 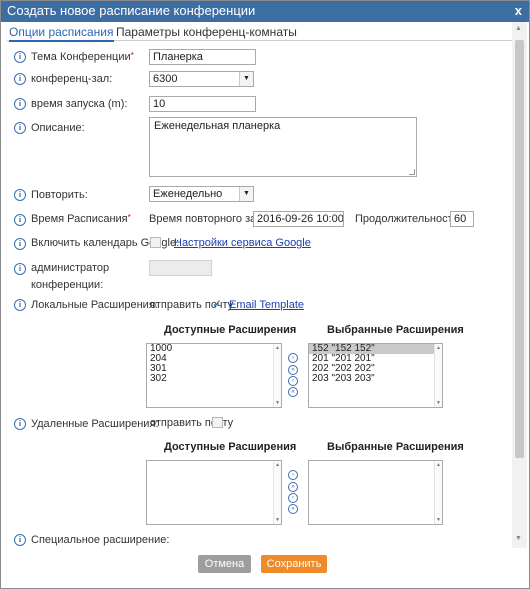 I want to click on room-select: 6300 ▼, so click(x=201, y=79).